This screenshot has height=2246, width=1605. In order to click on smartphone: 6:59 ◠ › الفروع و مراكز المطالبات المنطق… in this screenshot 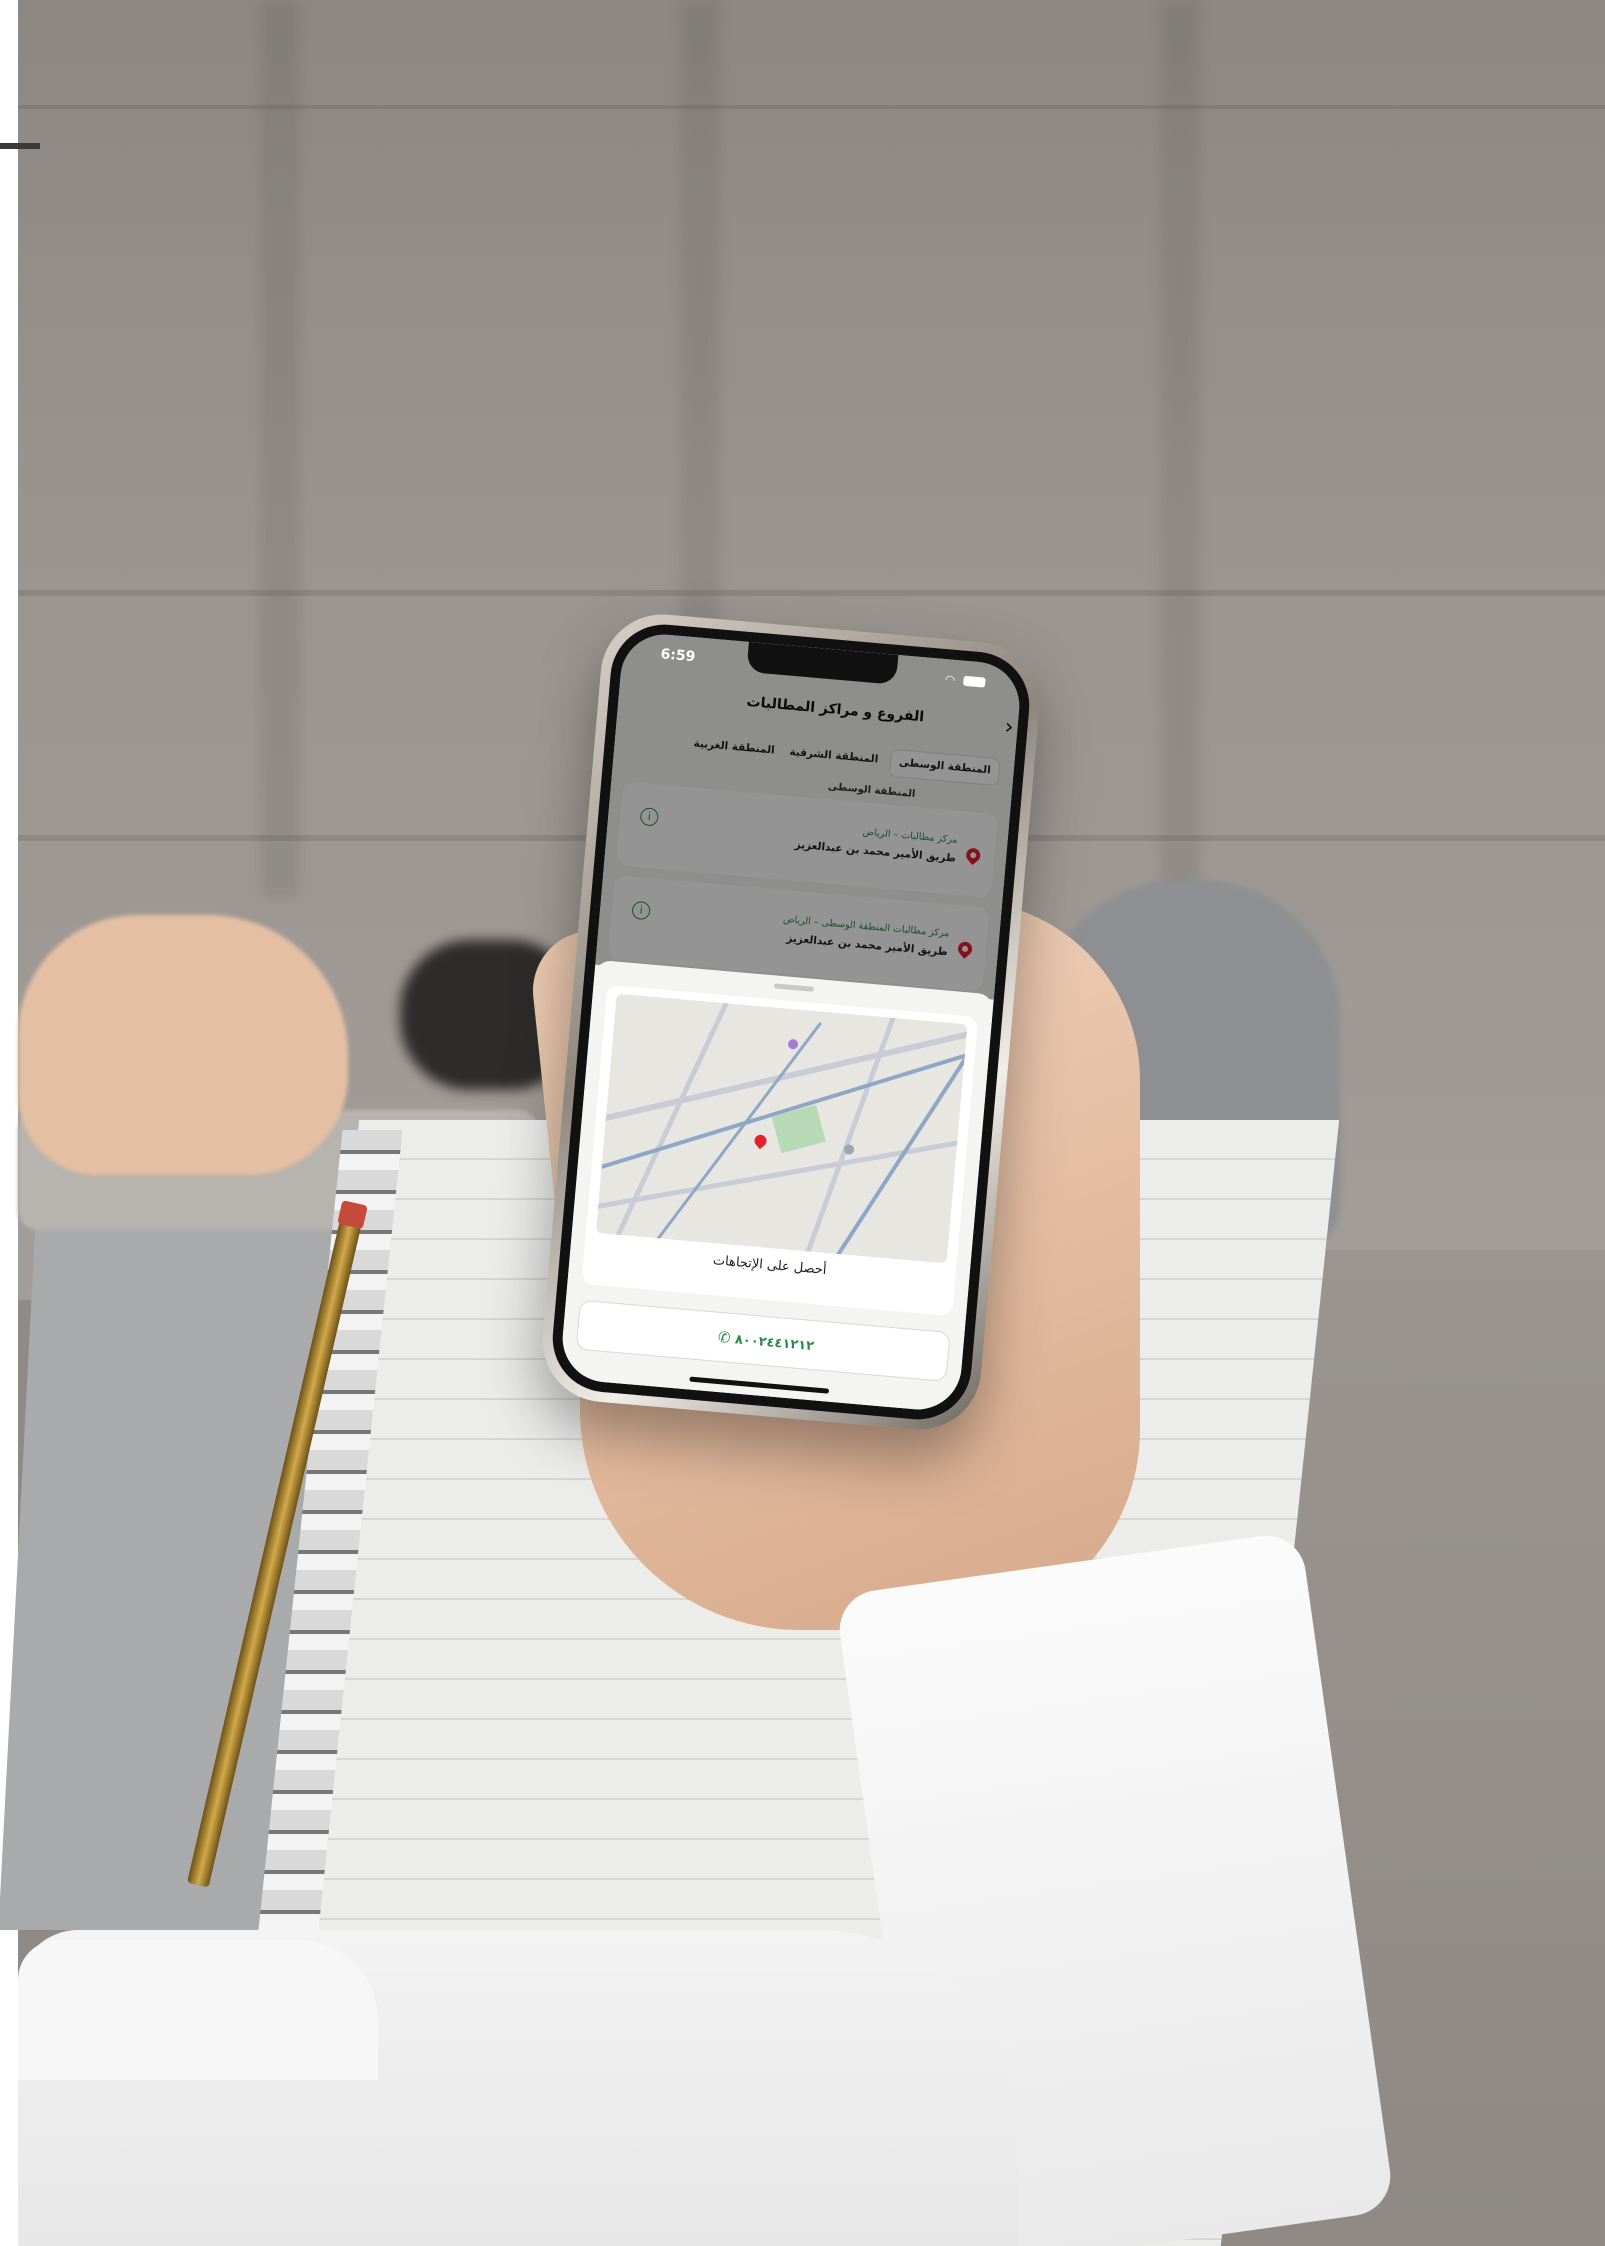, I will do `click(791, 1022)`.